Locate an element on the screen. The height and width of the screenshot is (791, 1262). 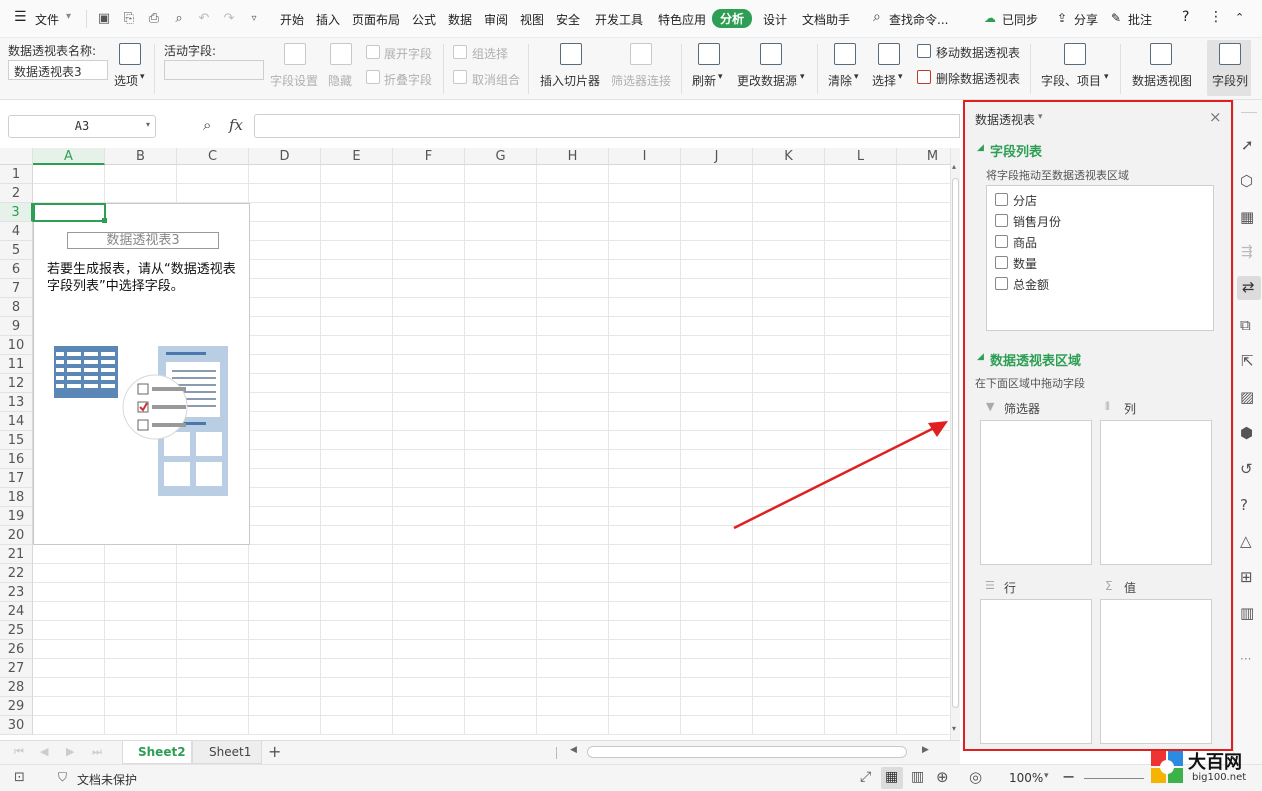
tab-design: 设计 is located at coordinates (775, 19).